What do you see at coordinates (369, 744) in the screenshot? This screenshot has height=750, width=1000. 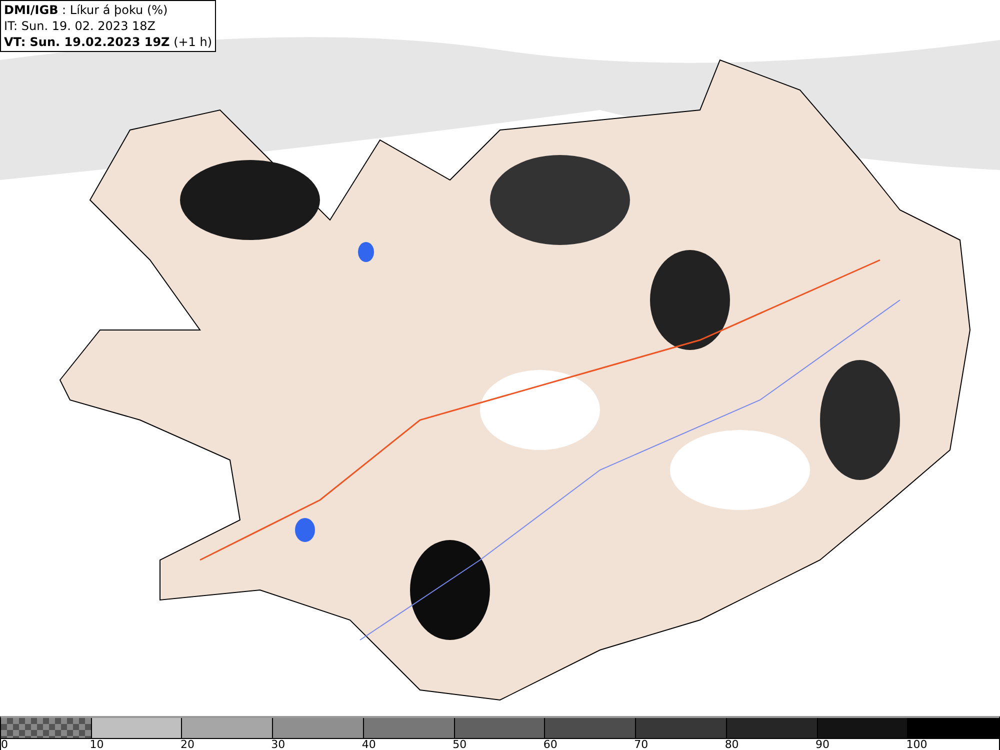 I see `legend-label: 40` at bounding box center [369, 744].